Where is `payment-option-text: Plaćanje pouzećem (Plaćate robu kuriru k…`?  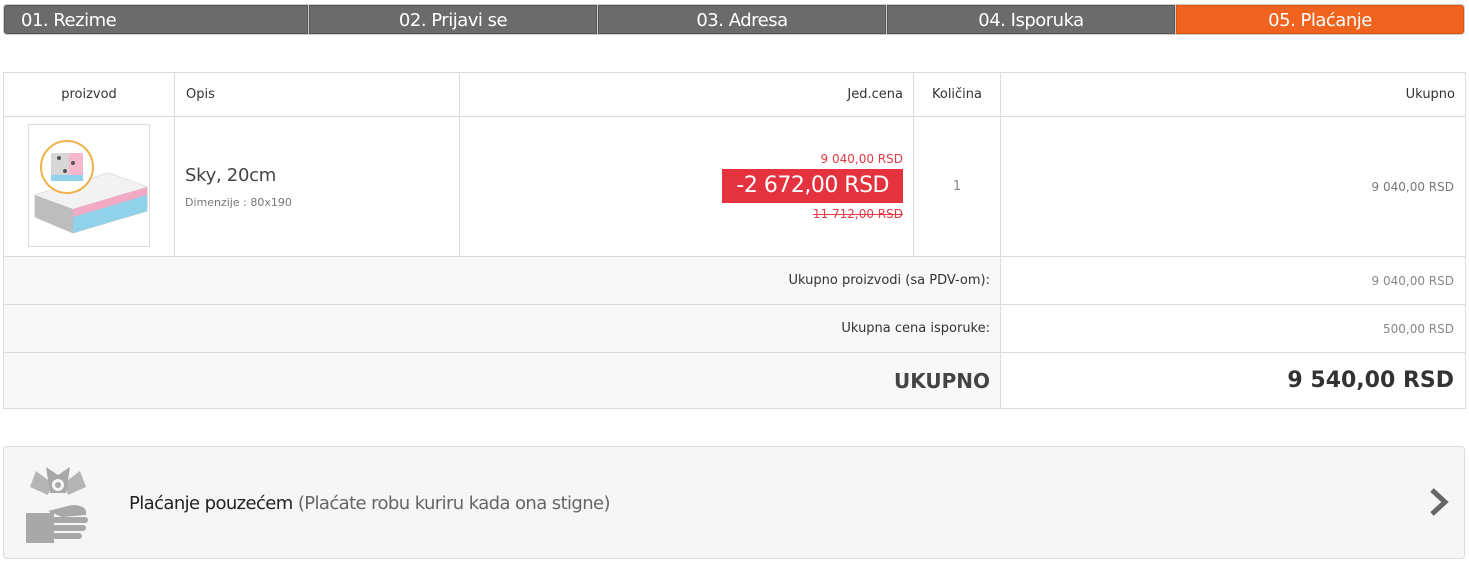 payment-option-text: Plaćanje pouzećem (Plaćate robu kuriru k… is located at coordinates (370, 503).